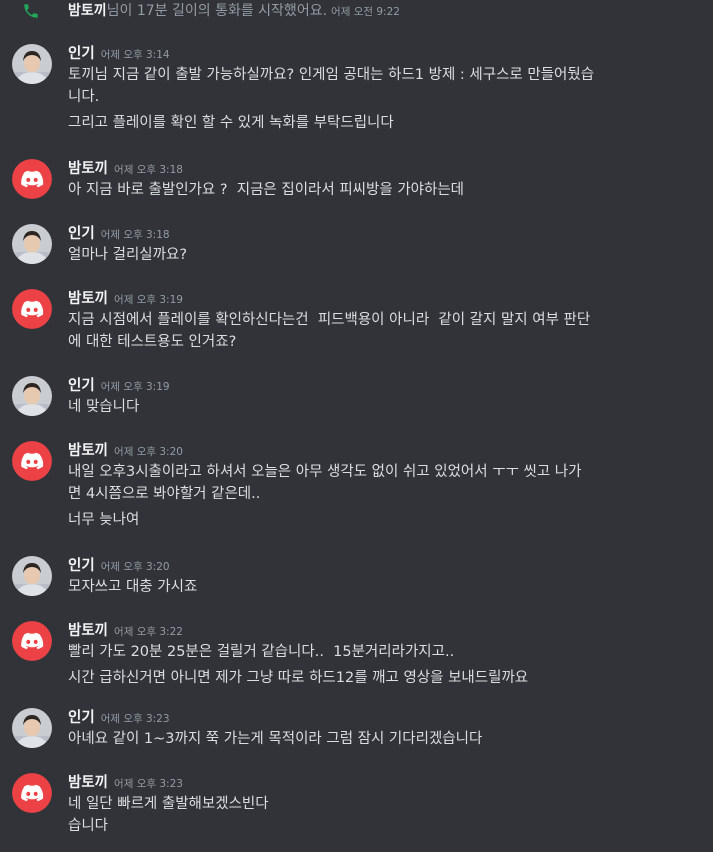 This screenshot has width=713, height=852. Describe the element at coordinates (168, 804) in the screenshot. I see `message-line: 네 일단 빠르게 출발해보겠스빈다` at that location.